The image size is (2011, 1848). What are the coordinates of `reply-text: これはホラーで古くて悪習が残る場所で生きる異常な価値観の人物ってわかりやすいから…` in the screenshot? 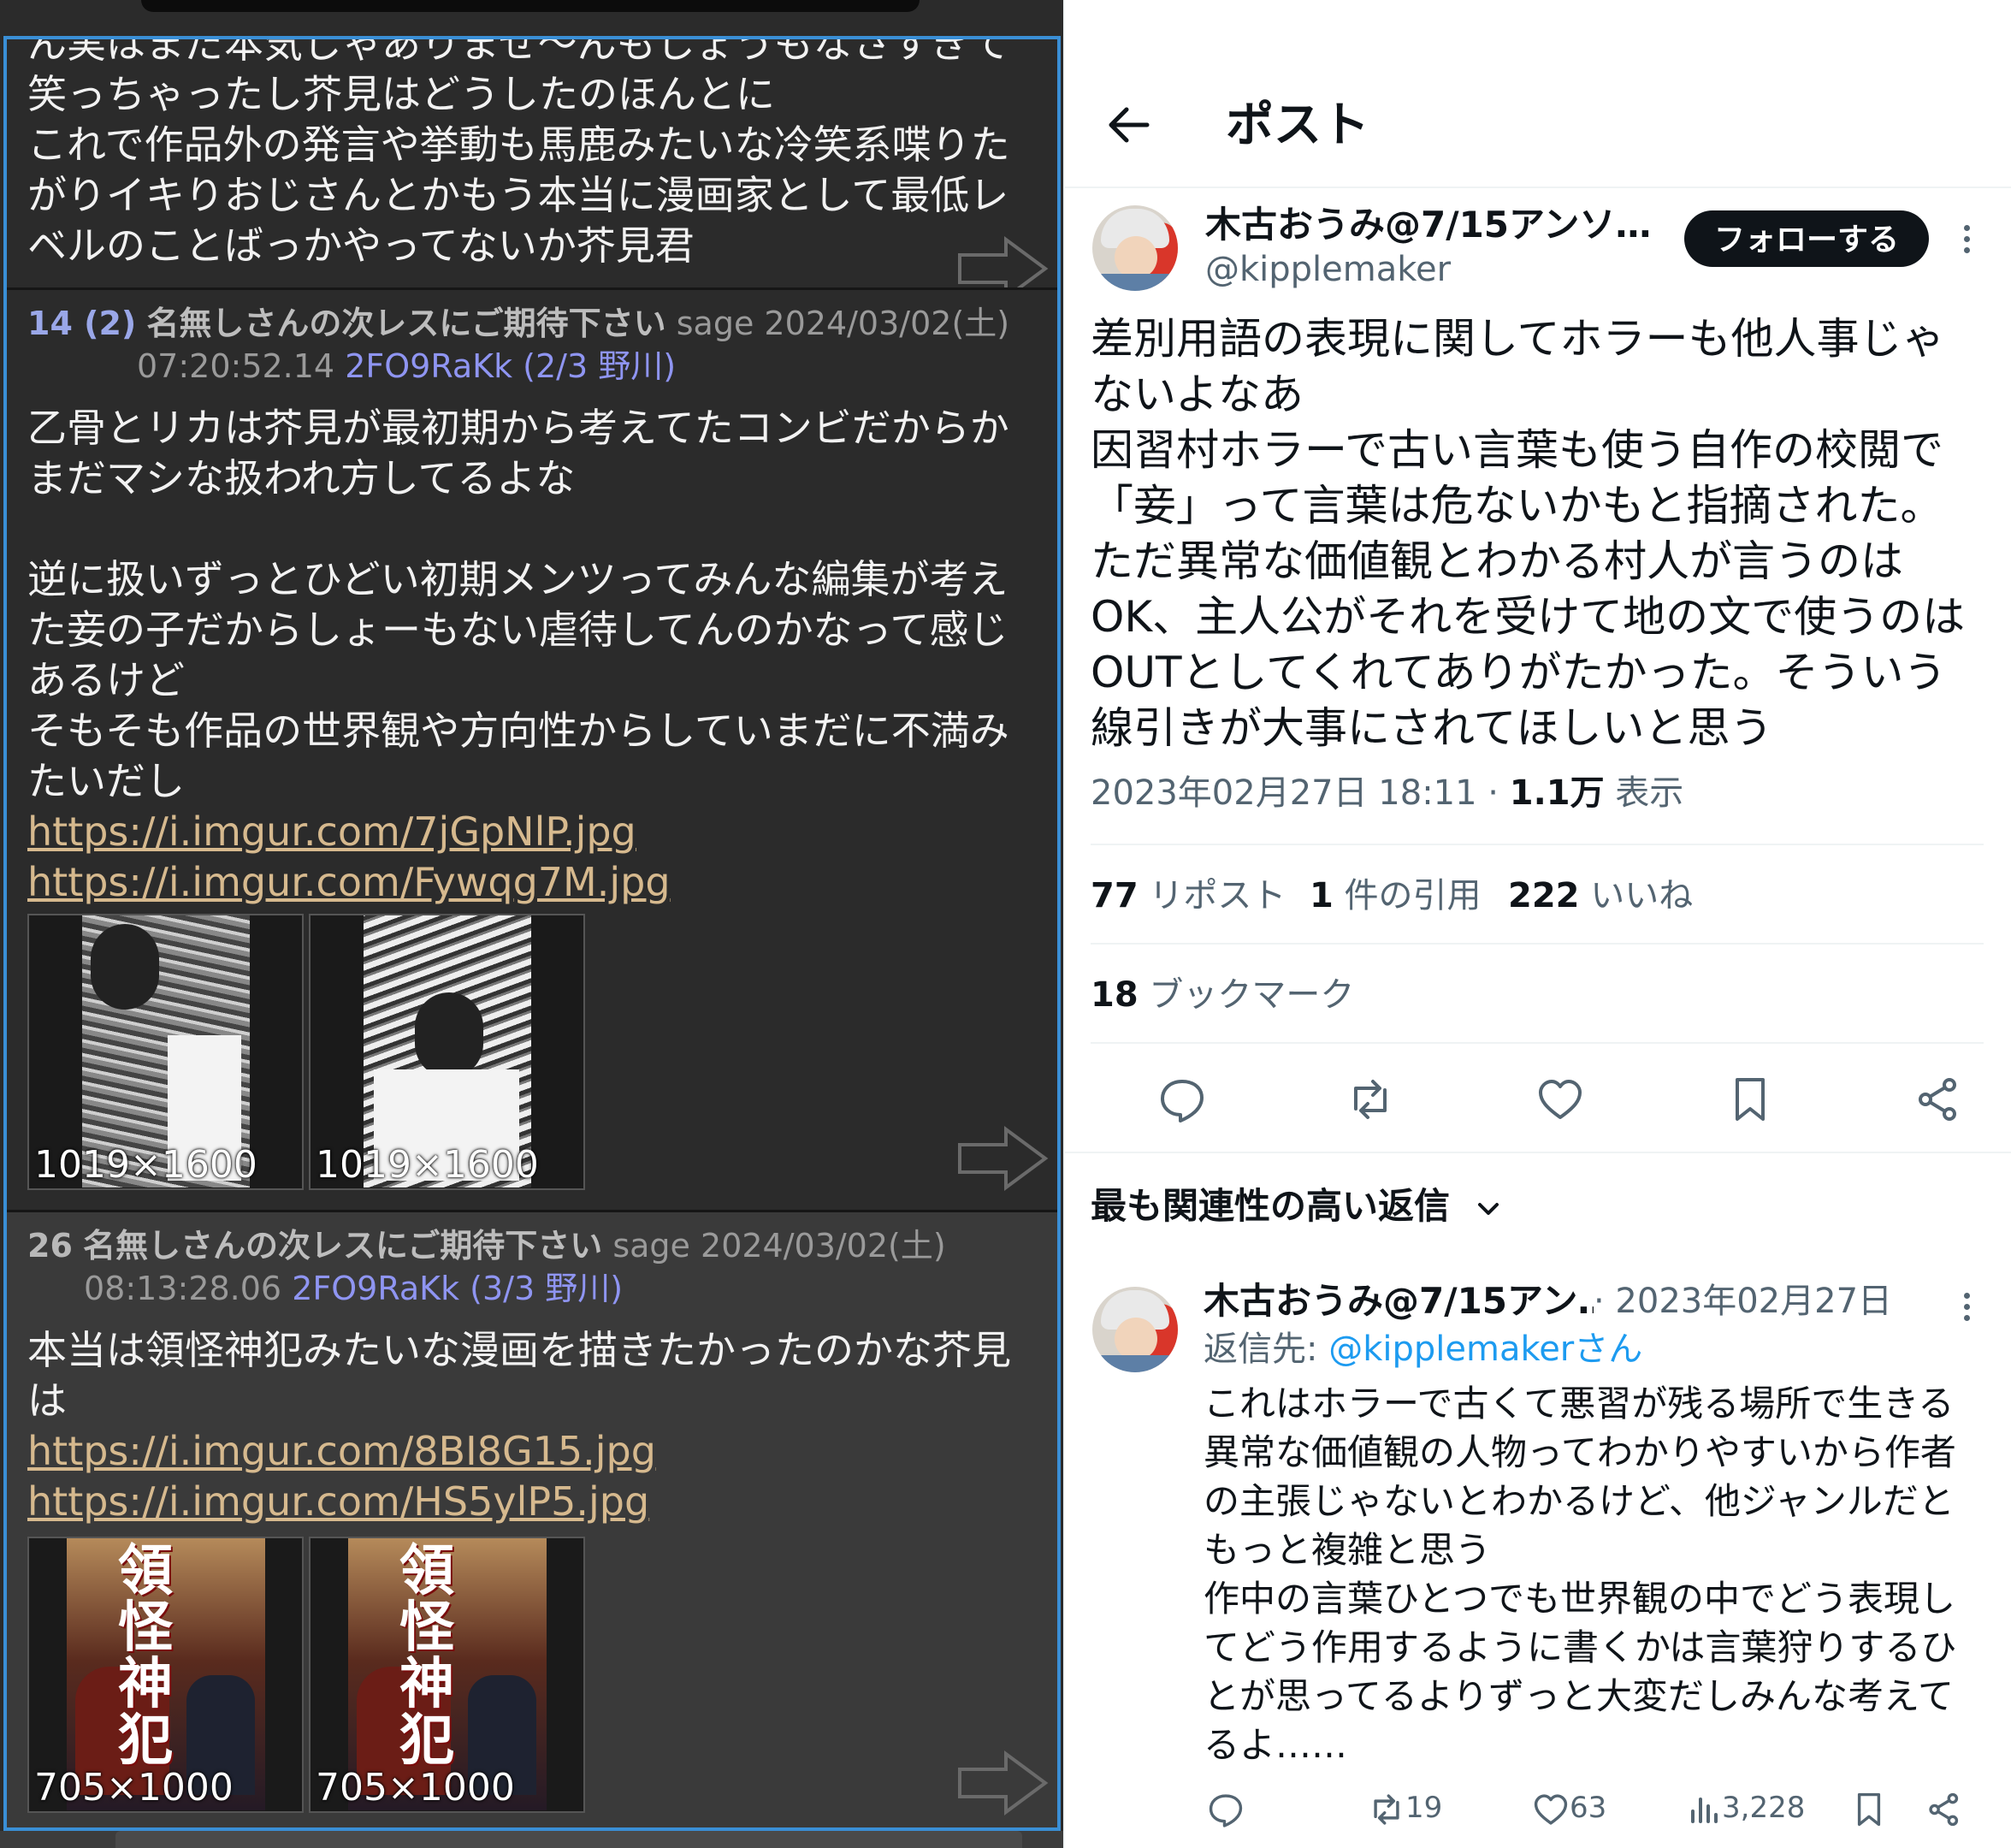 It's located at (1580, 1574).